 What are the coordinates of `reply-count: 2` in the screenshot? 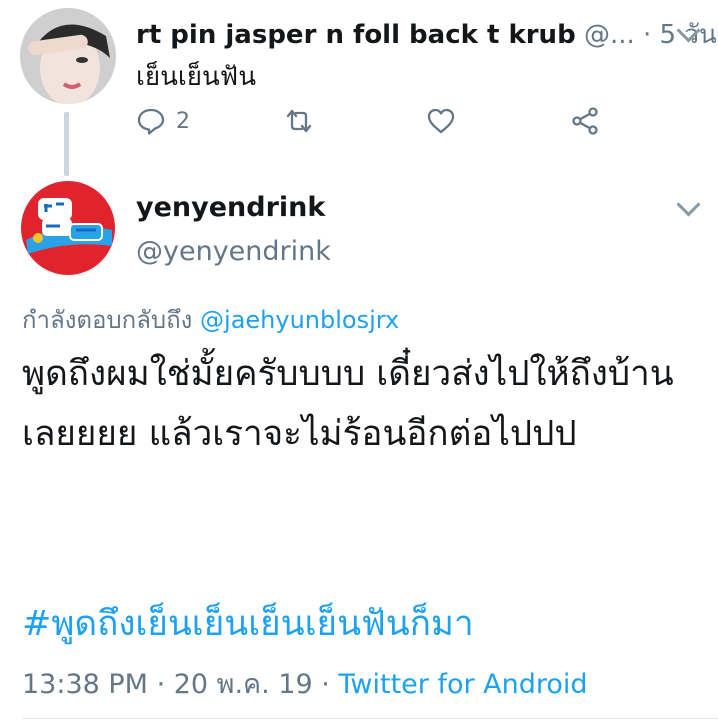 It's located at (183, 121).